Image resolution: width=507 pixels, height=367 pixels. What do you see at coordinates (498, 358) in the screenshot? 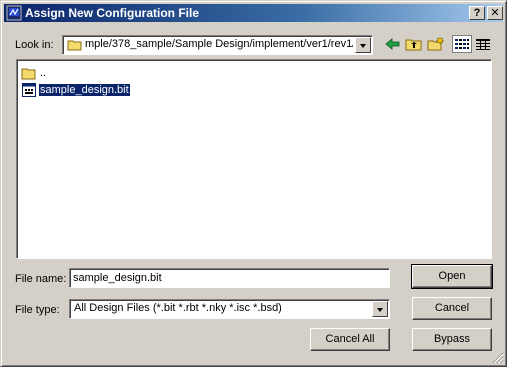
I see `resize-grip-icon` at bounding box center [498, 358].